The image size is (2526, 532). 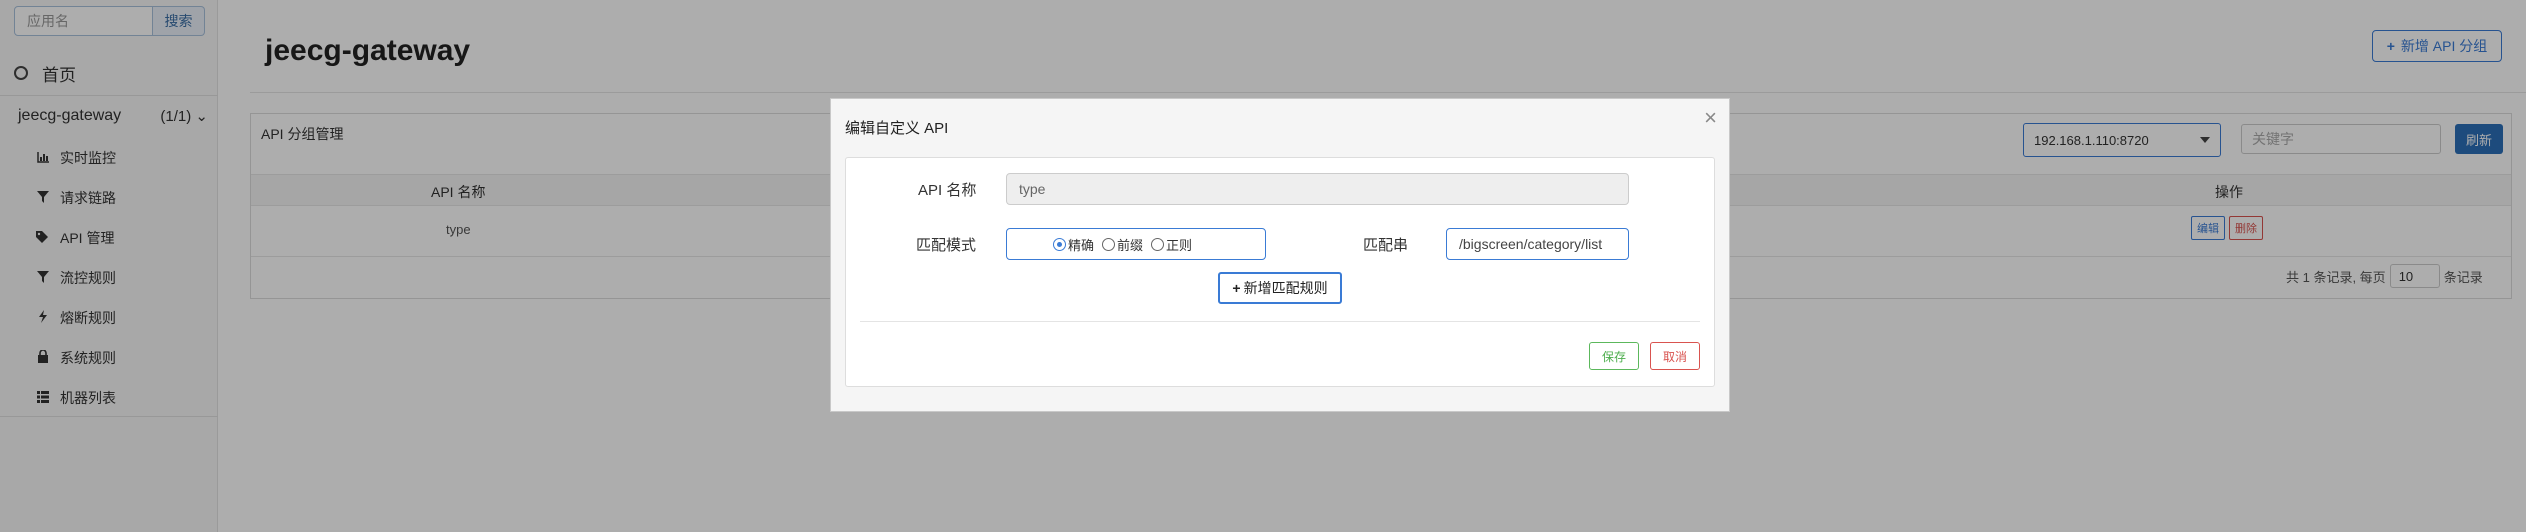 I want to click on radio-prefix: 前缀, so click(x=1122, y=244).